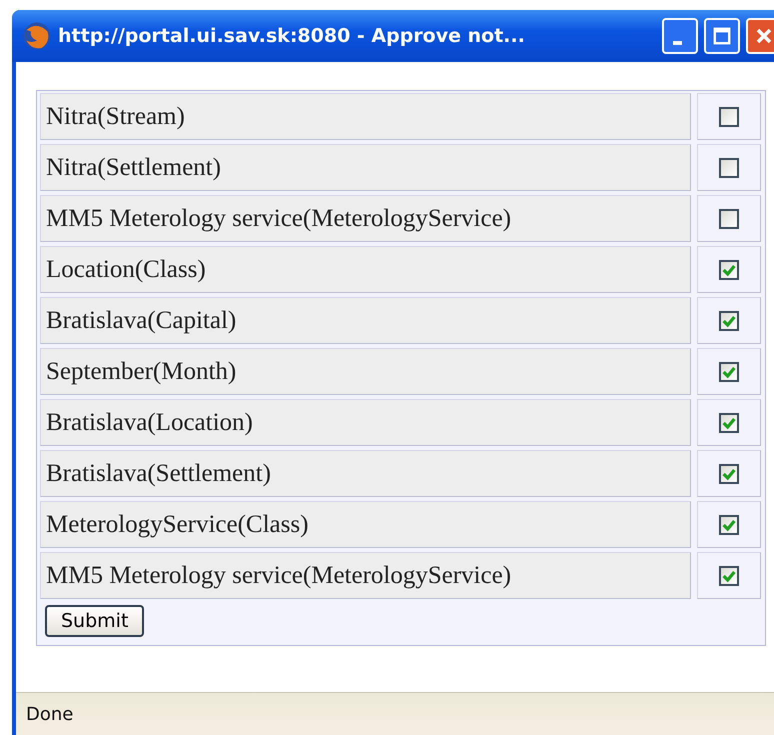 The height and width of the screenshot is (735, 774). What do you see at coordinates (50, 714) in the screenshot?
I see `status-text: Done` at bounding box center [50, 714].